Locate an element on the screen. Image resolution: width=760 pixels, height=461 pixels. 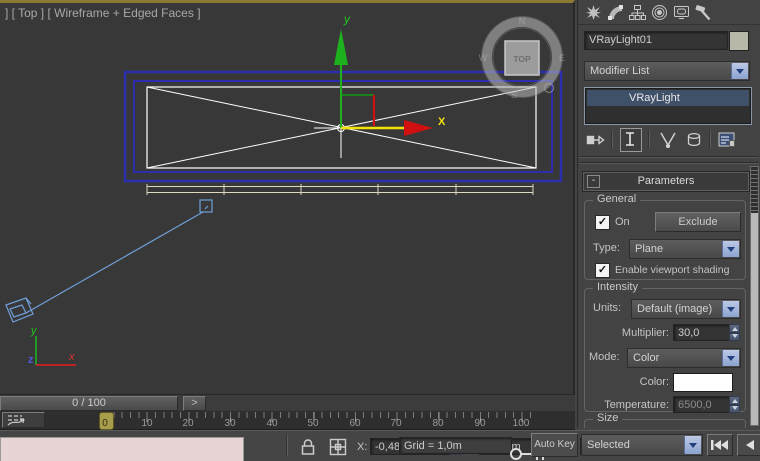
scrollbar-thumb is located at coordinates (754, 190).